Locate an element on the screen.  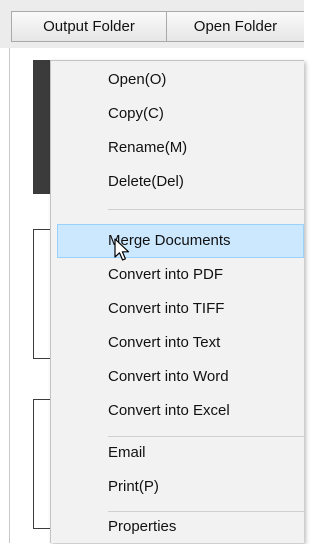
menu-item-properties: Properties is located at coordinates (180, 527).